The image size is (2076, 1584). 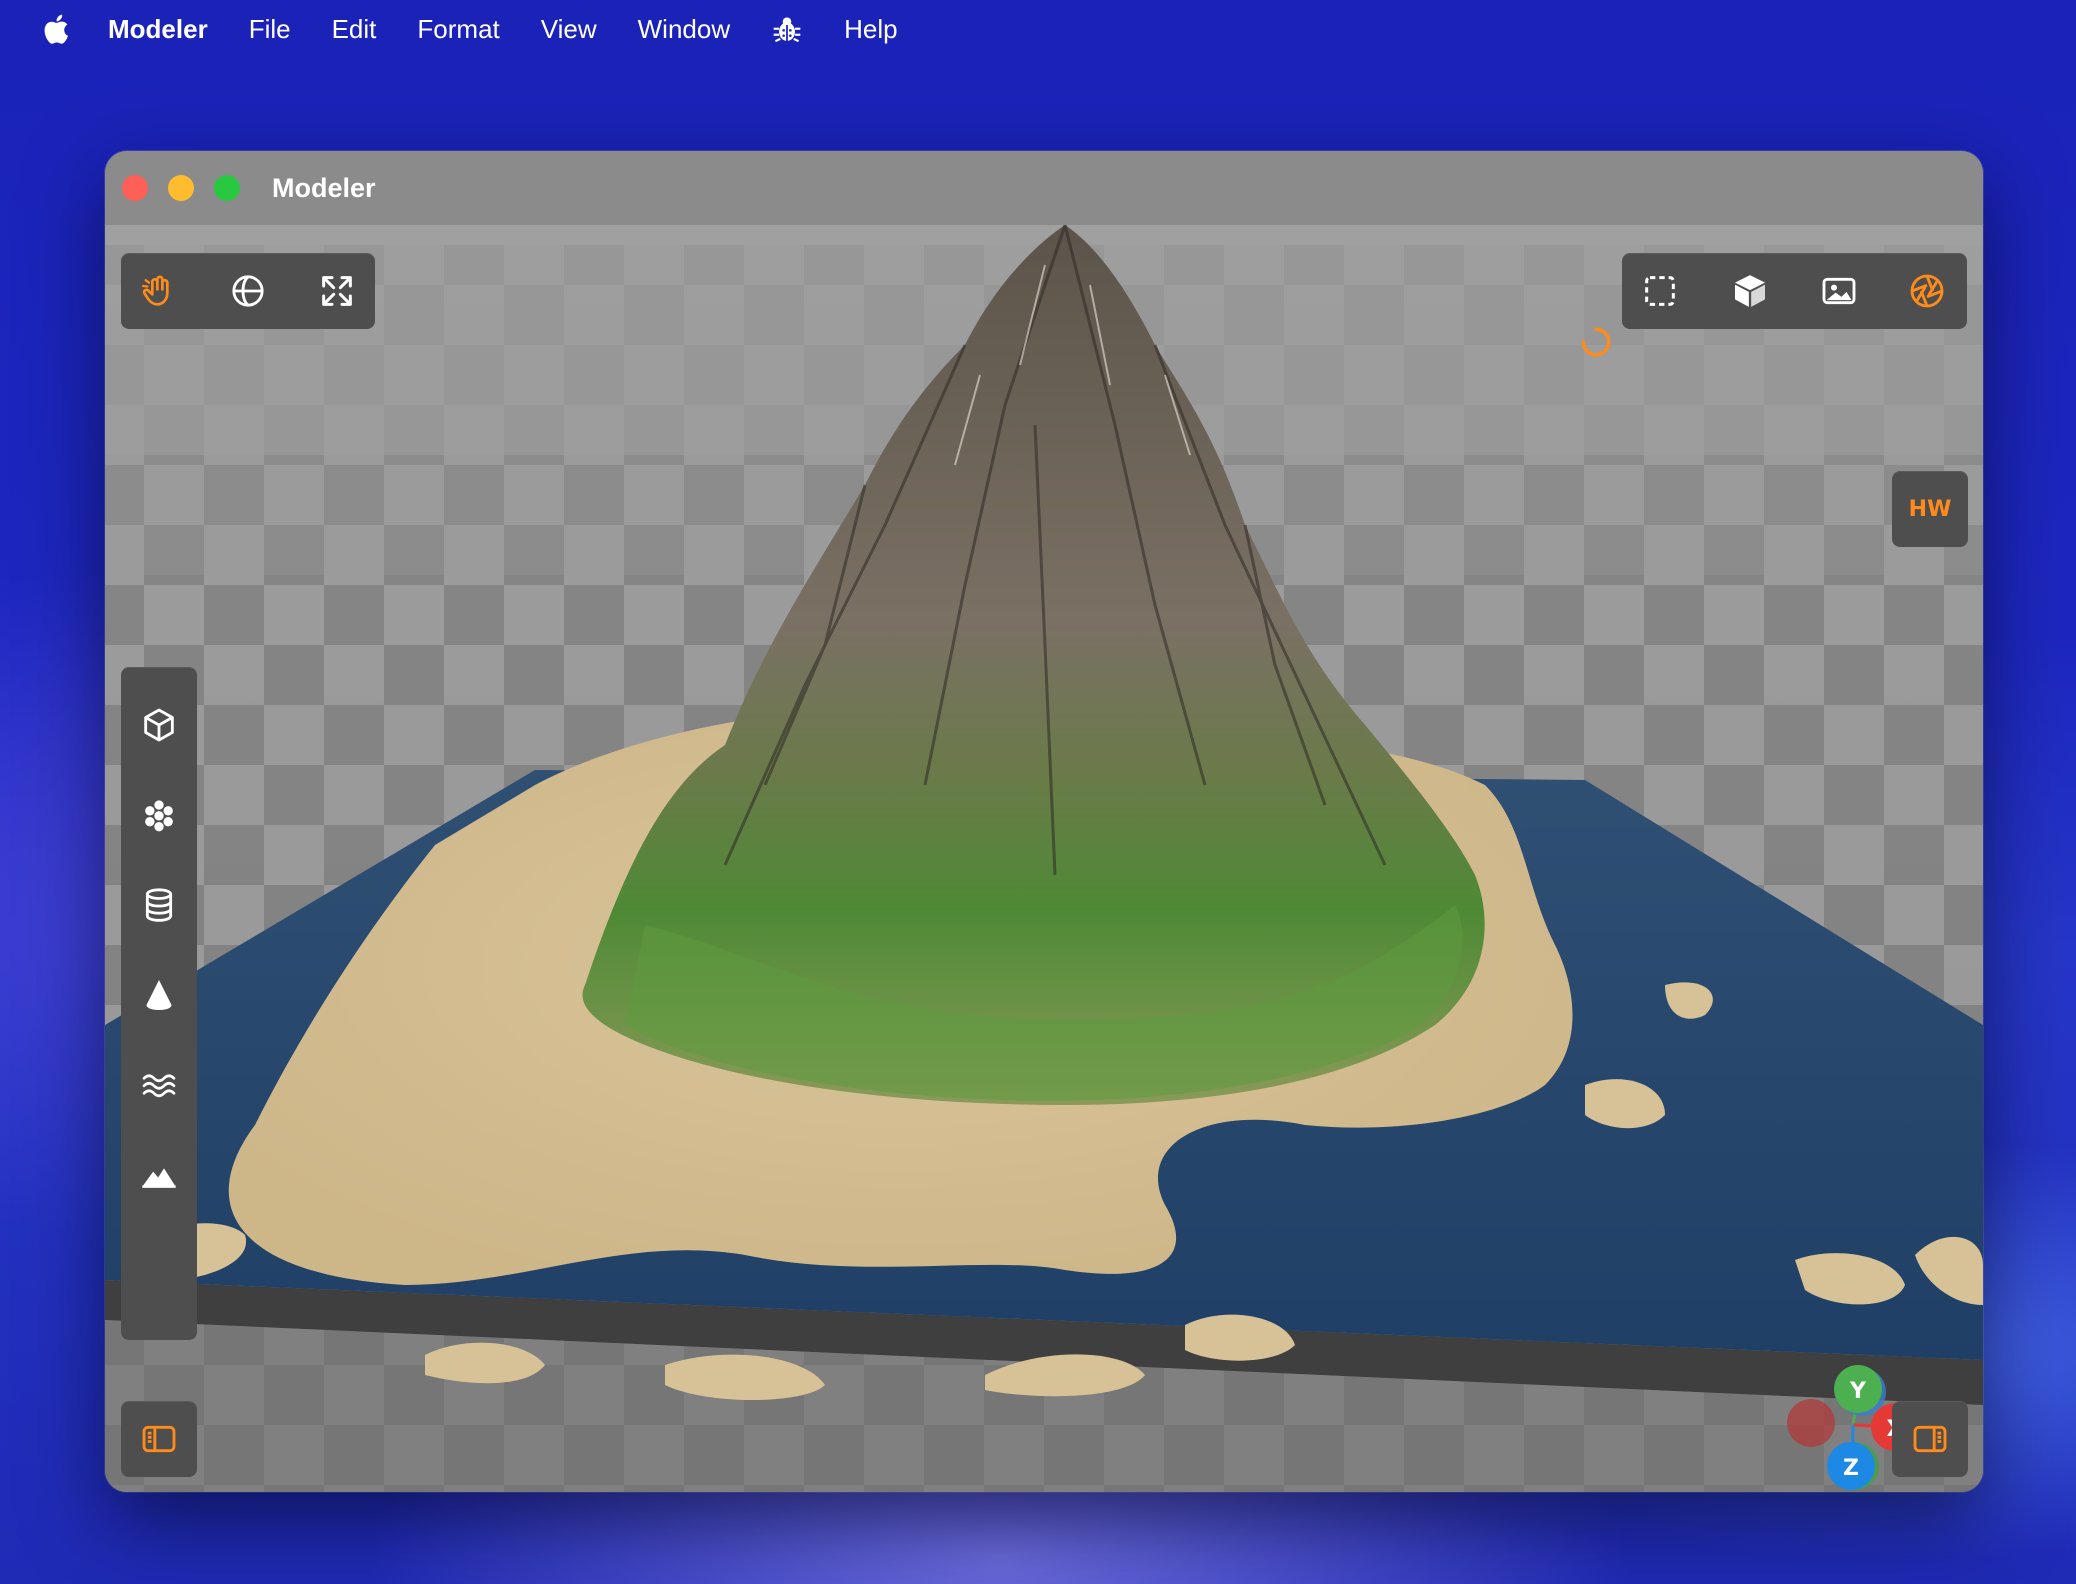 What do you see at coordinates (684, 29) in the screenshot?
I see `menu-window: Window` at bounding box center [684, 29].